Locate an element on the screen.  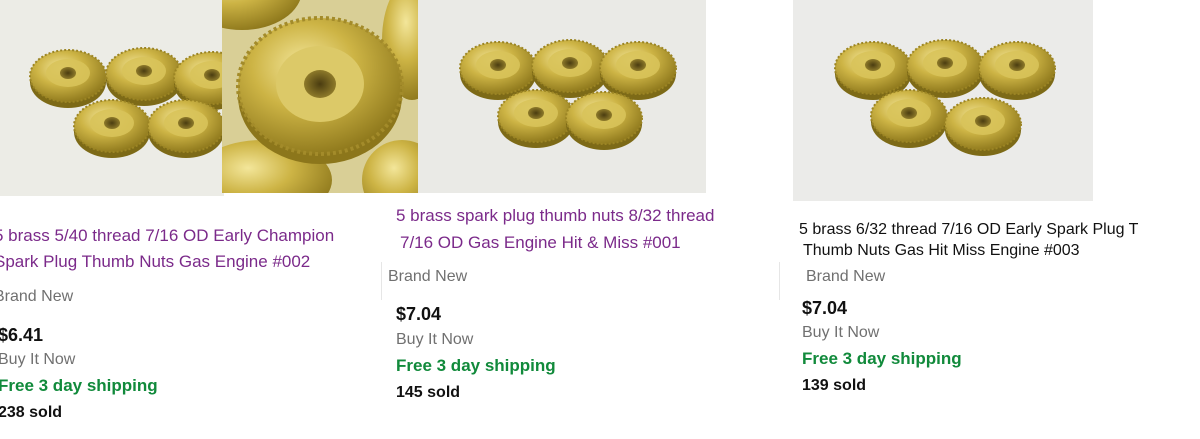
listing-3-title-line2: Thumb Nuts Gas Hit Miss Engine #003 is located at coordinates (970, 250).